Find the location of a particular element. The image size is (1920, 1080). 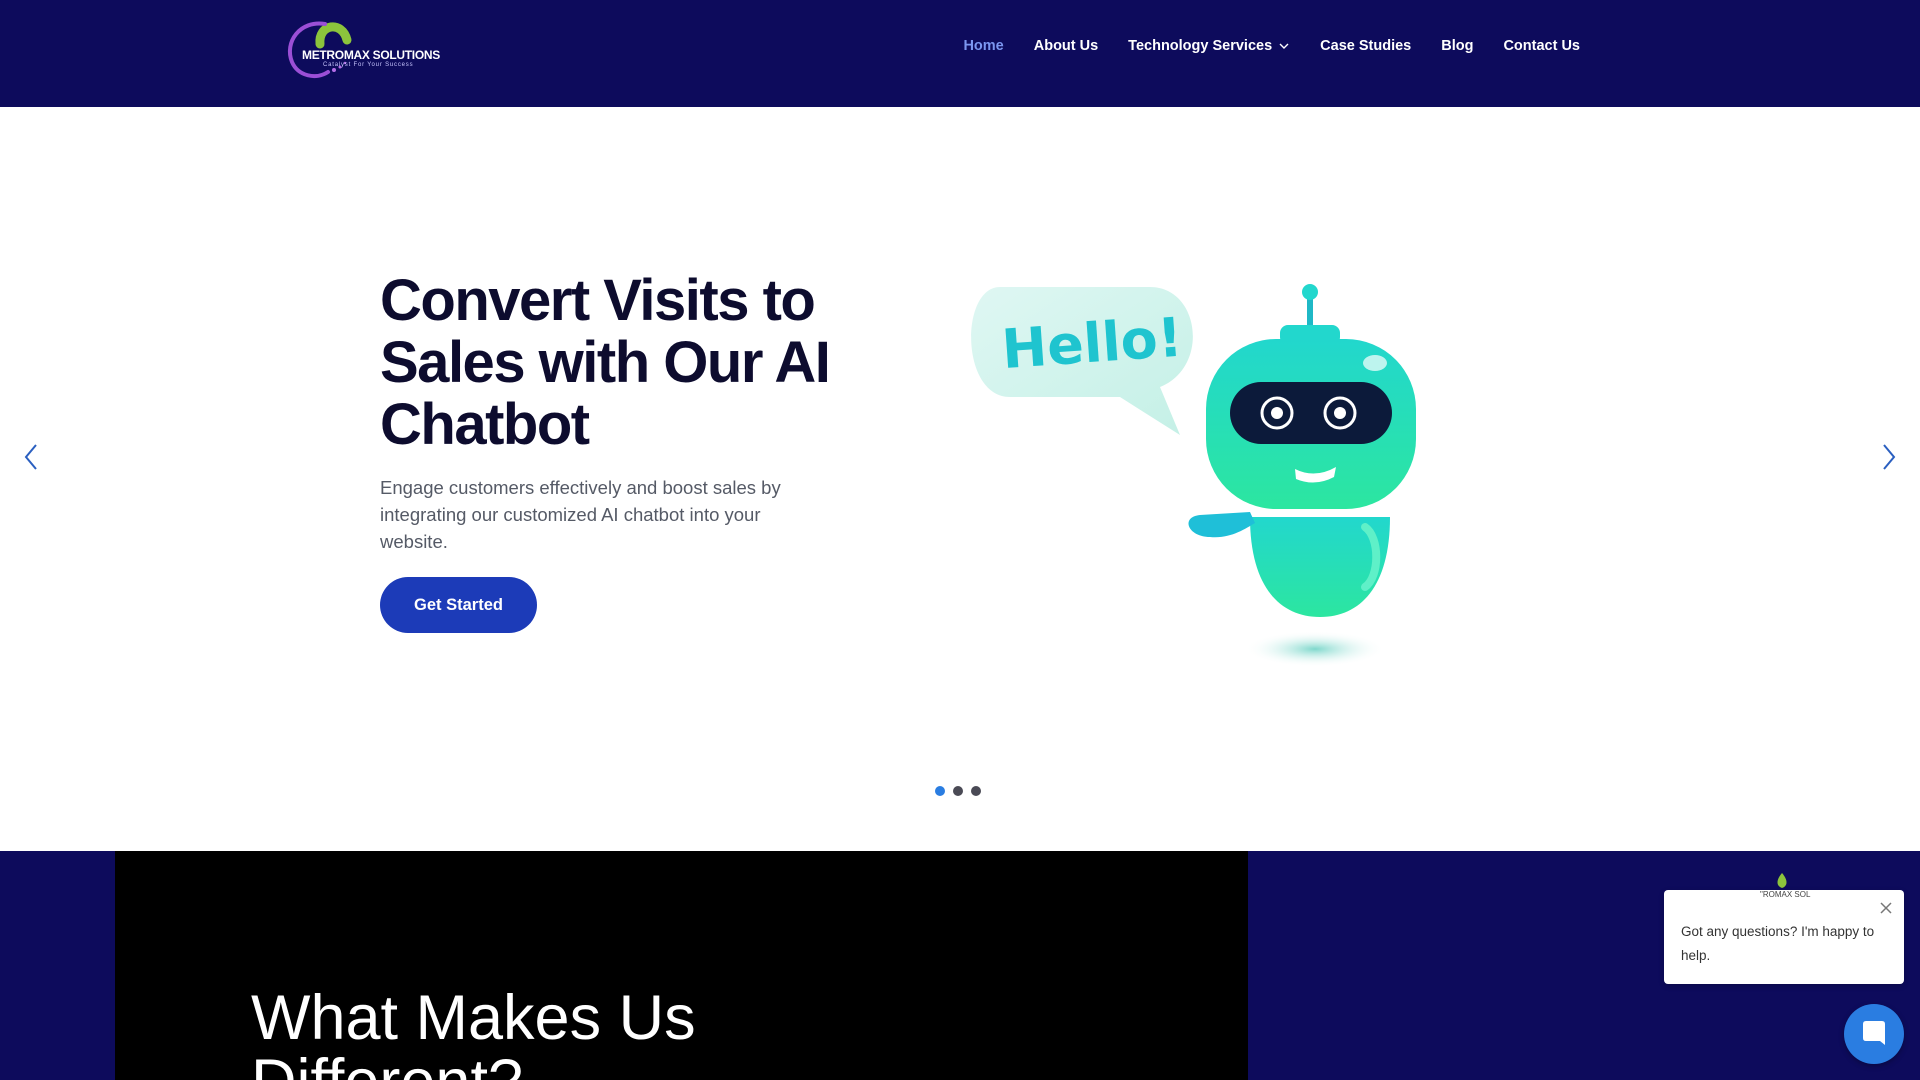

nav-about-us-label: About Us is located at coordinates (1066, 46).